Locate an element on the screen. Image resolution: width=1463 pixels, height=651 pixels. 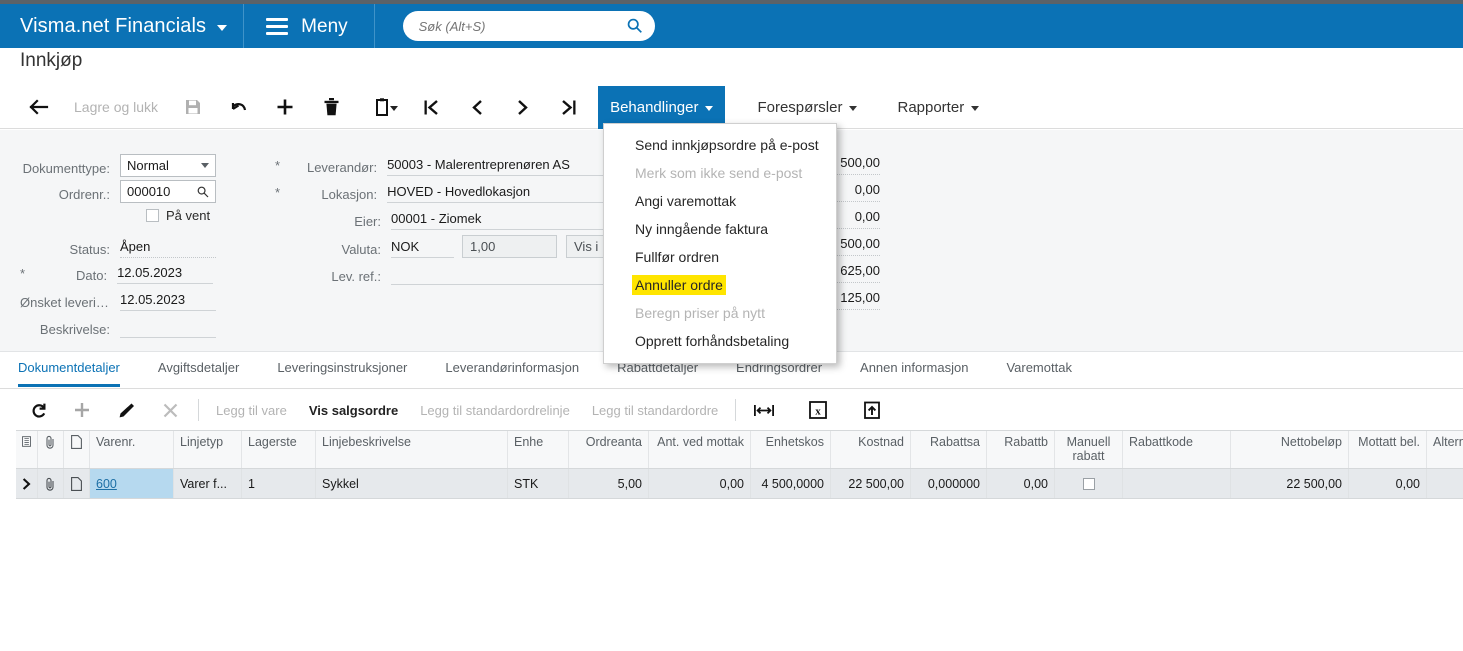
delete-record-button is located at coordinates (331, 107).